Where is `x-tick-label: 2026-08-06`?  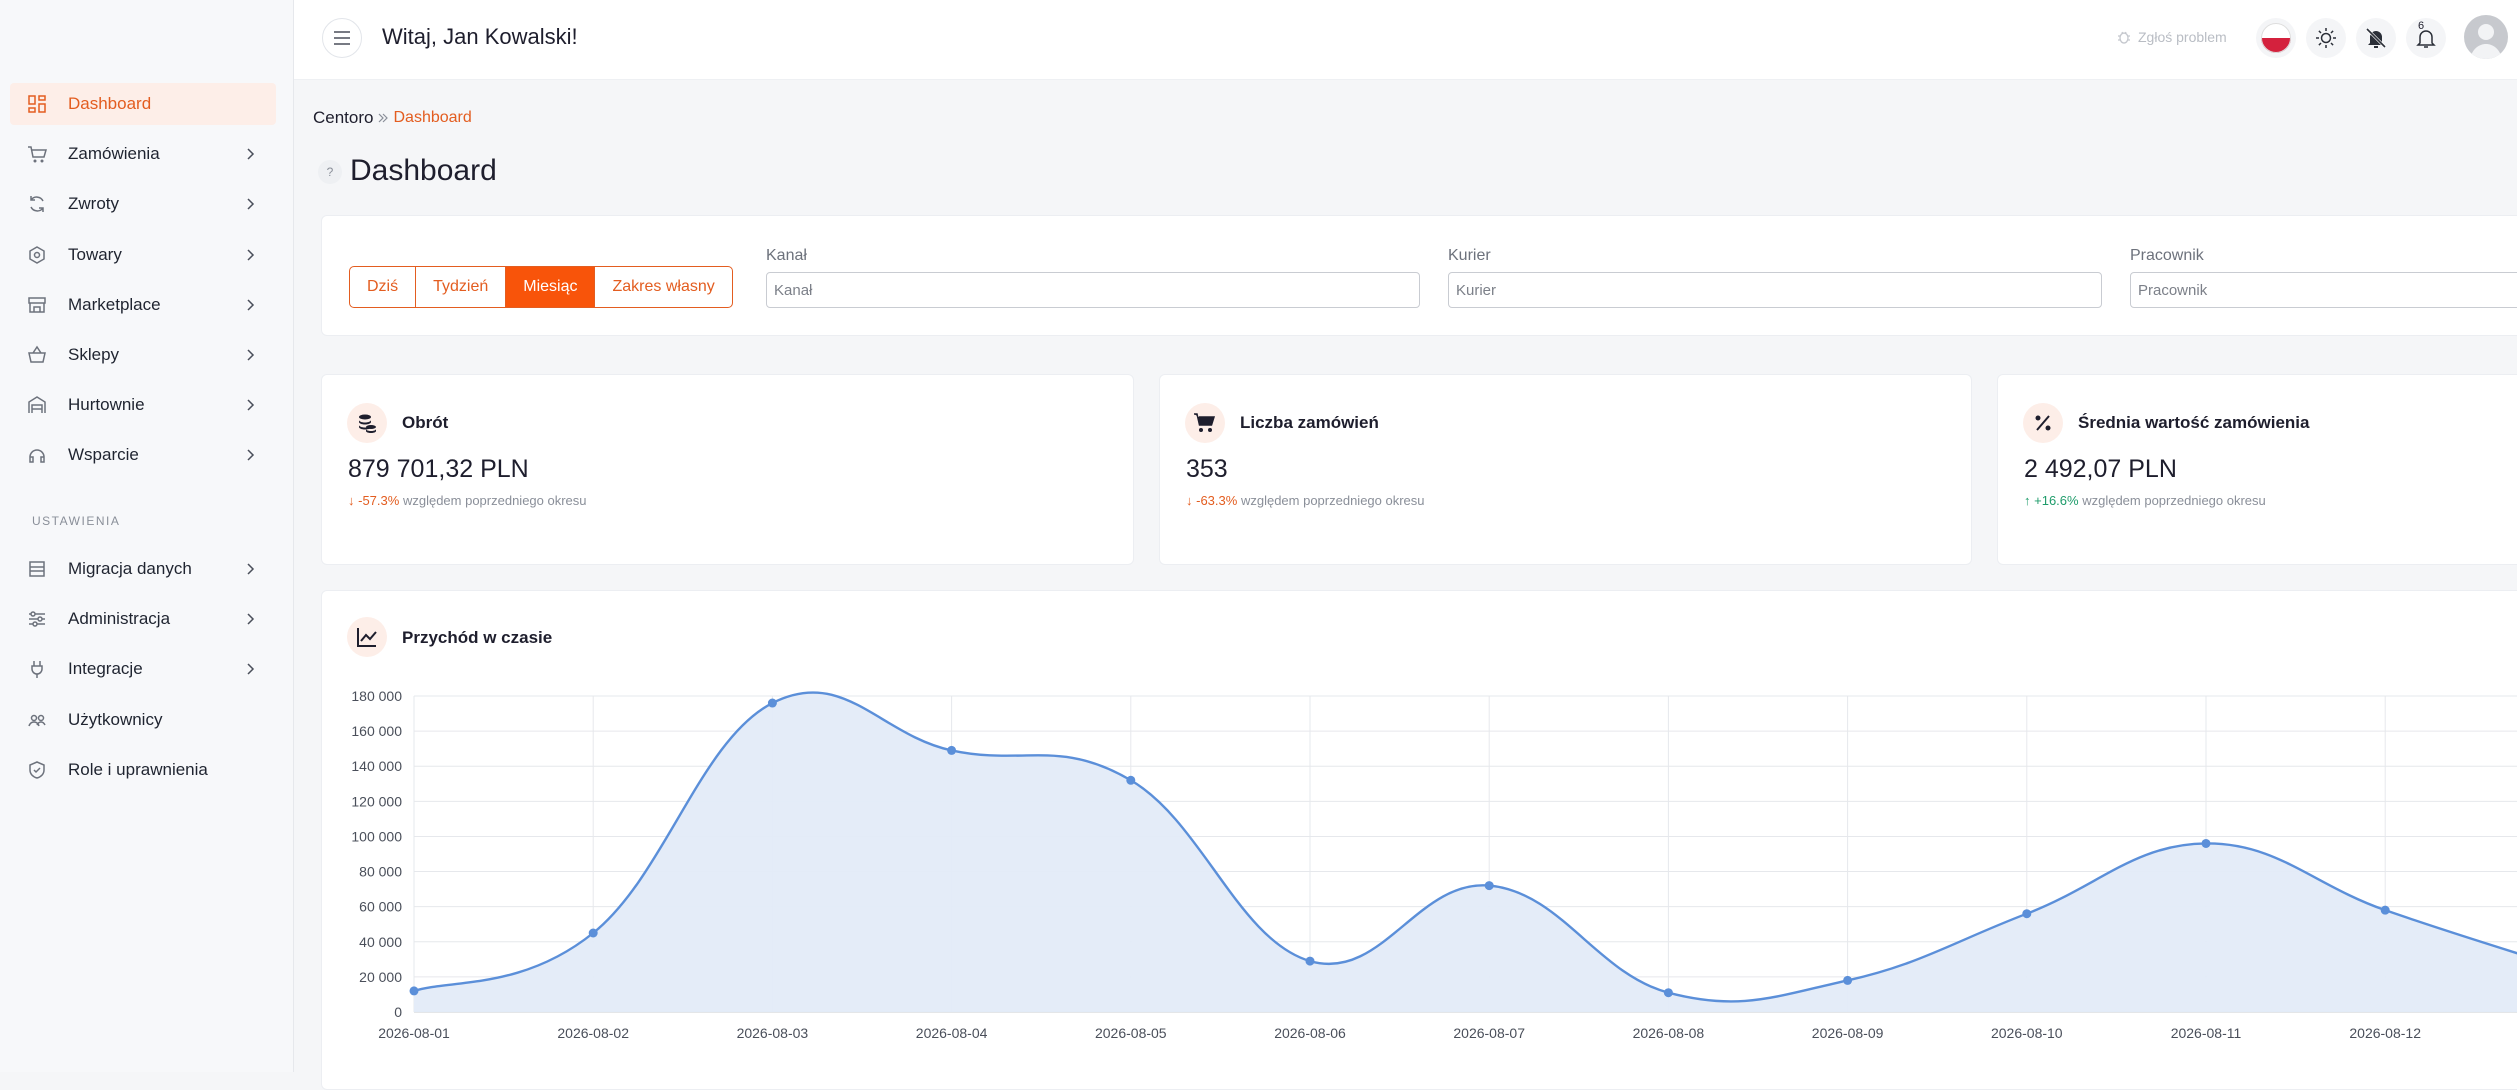
x-tick-label: 2026-08-06 is located at coordinates (1310, 1033).